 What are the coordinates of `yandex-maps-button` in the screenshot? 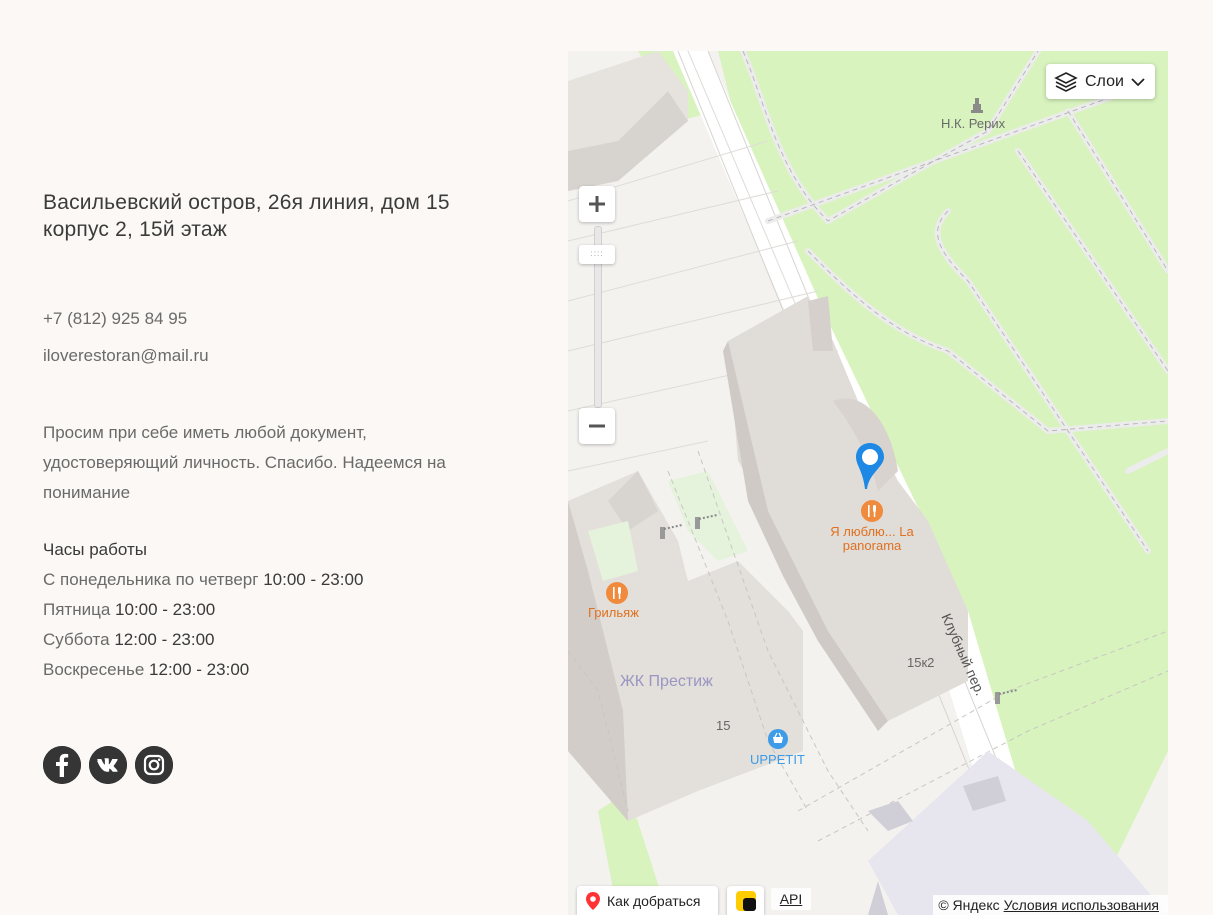 It's located at (745, 900).